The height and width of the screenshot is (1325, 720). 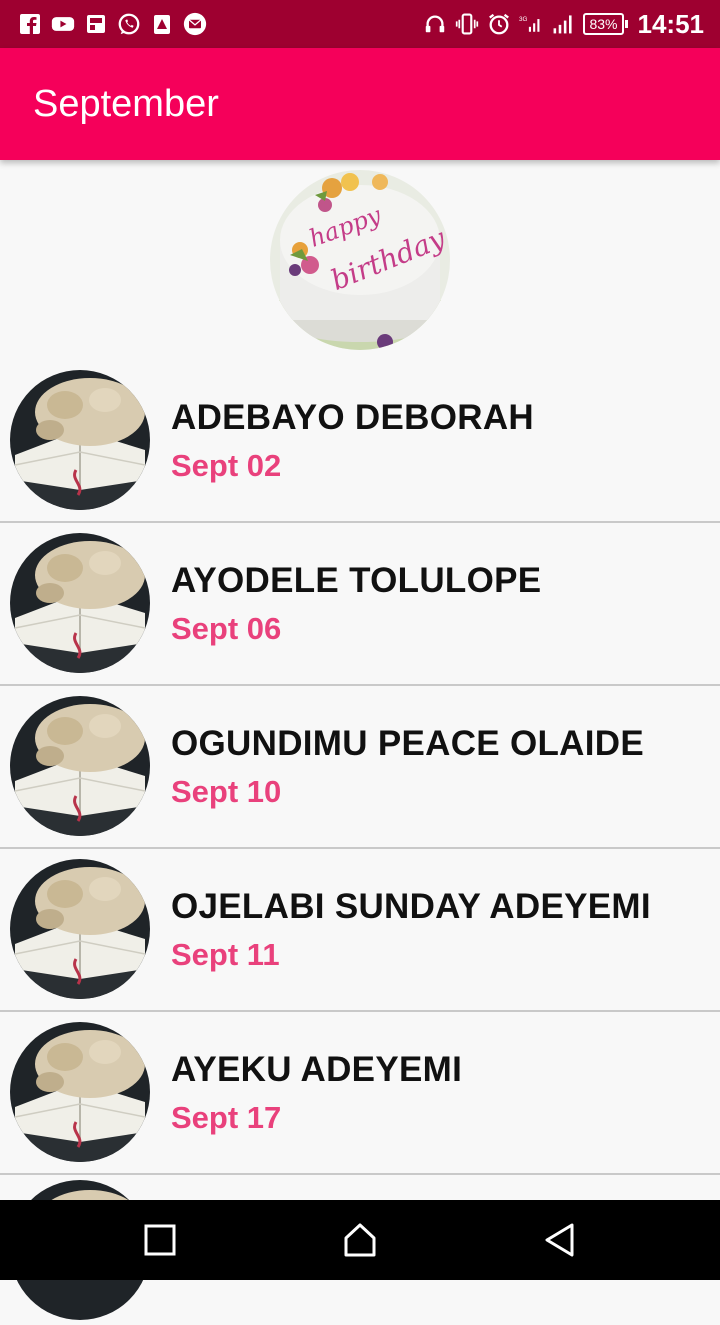 I want to click on person-name: ADEBAYO DEBORAH, so click(x=352, y=417).